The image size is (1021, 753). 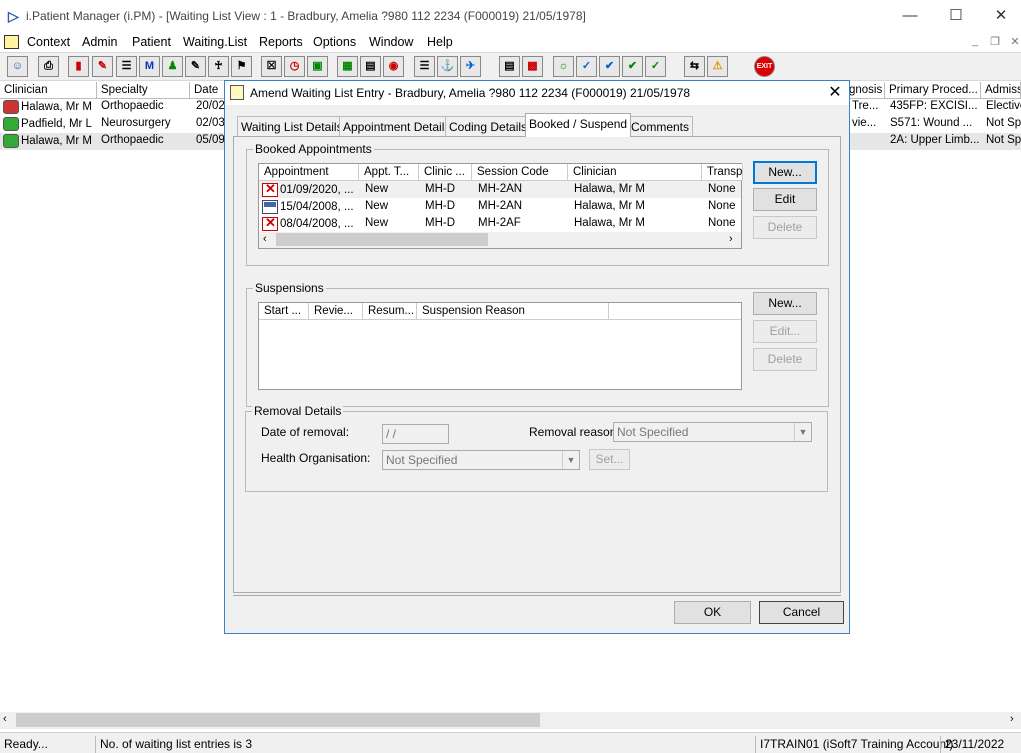 What do you see at coordinates (151, 42) in the screenshot?
I see `menu-patient: Patient` at bounding box center [151, 42].